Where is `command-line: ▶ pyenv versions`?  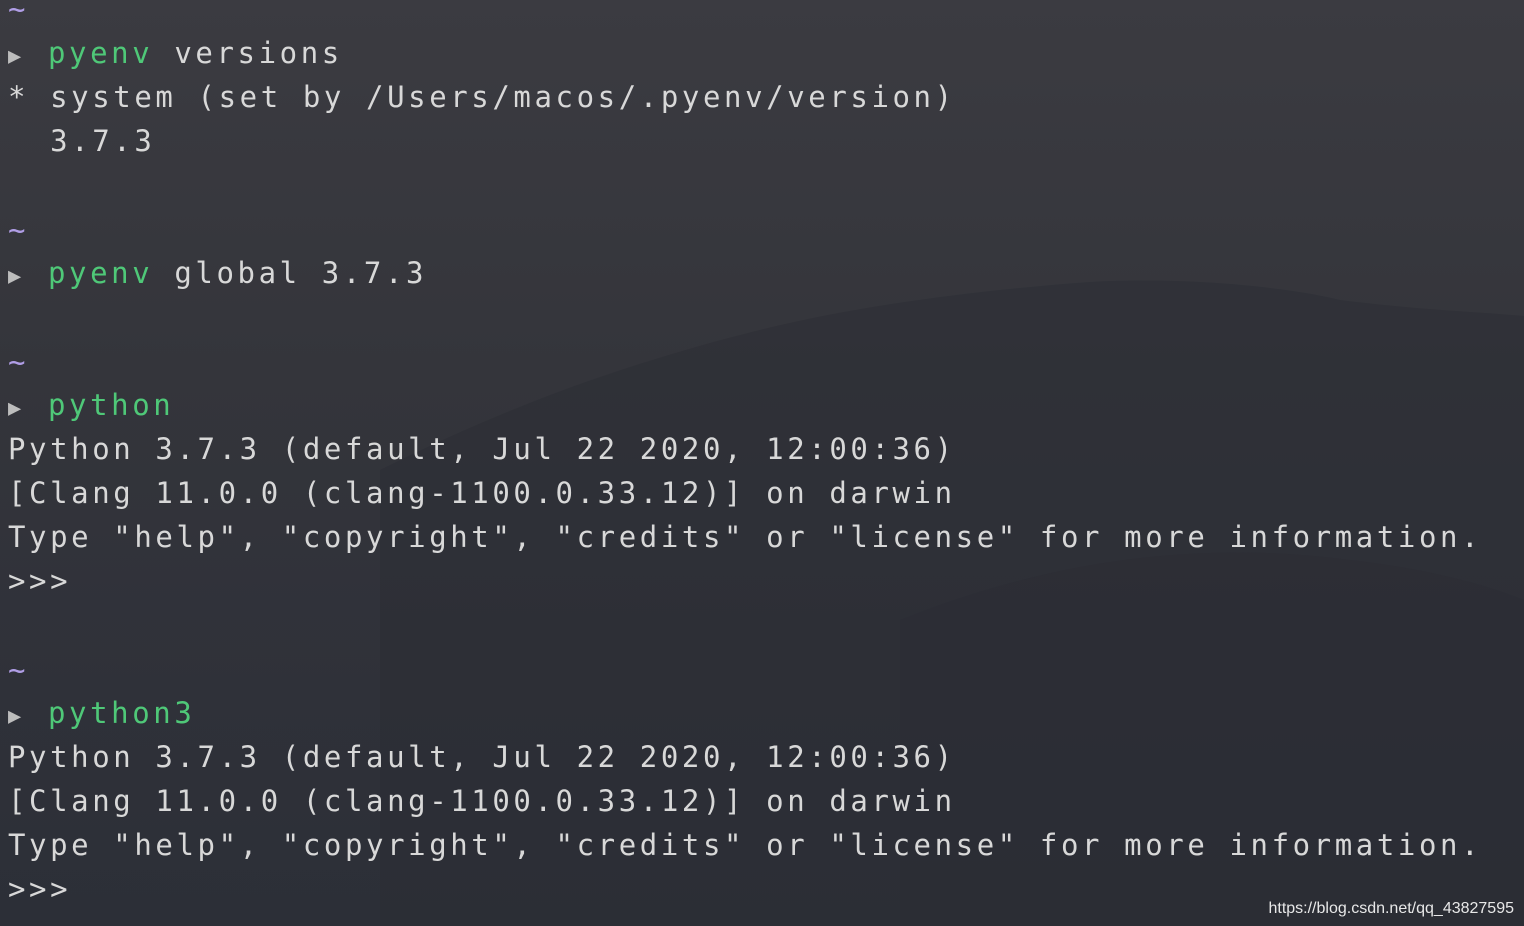 command-line: ▶ pyenv versions is located at coordinates (175, 53).